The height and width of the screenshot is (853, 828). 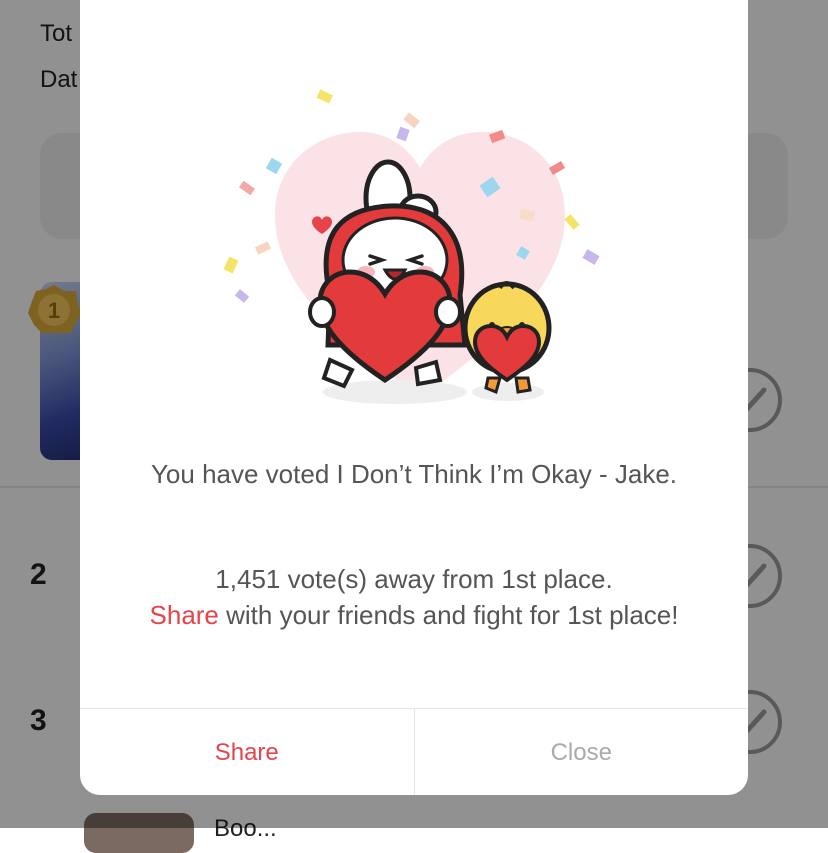 What do you see at coordinates (184, 615) in the screenshot?
I see `share-inline-link: Share` at bounding box center [184, 615].